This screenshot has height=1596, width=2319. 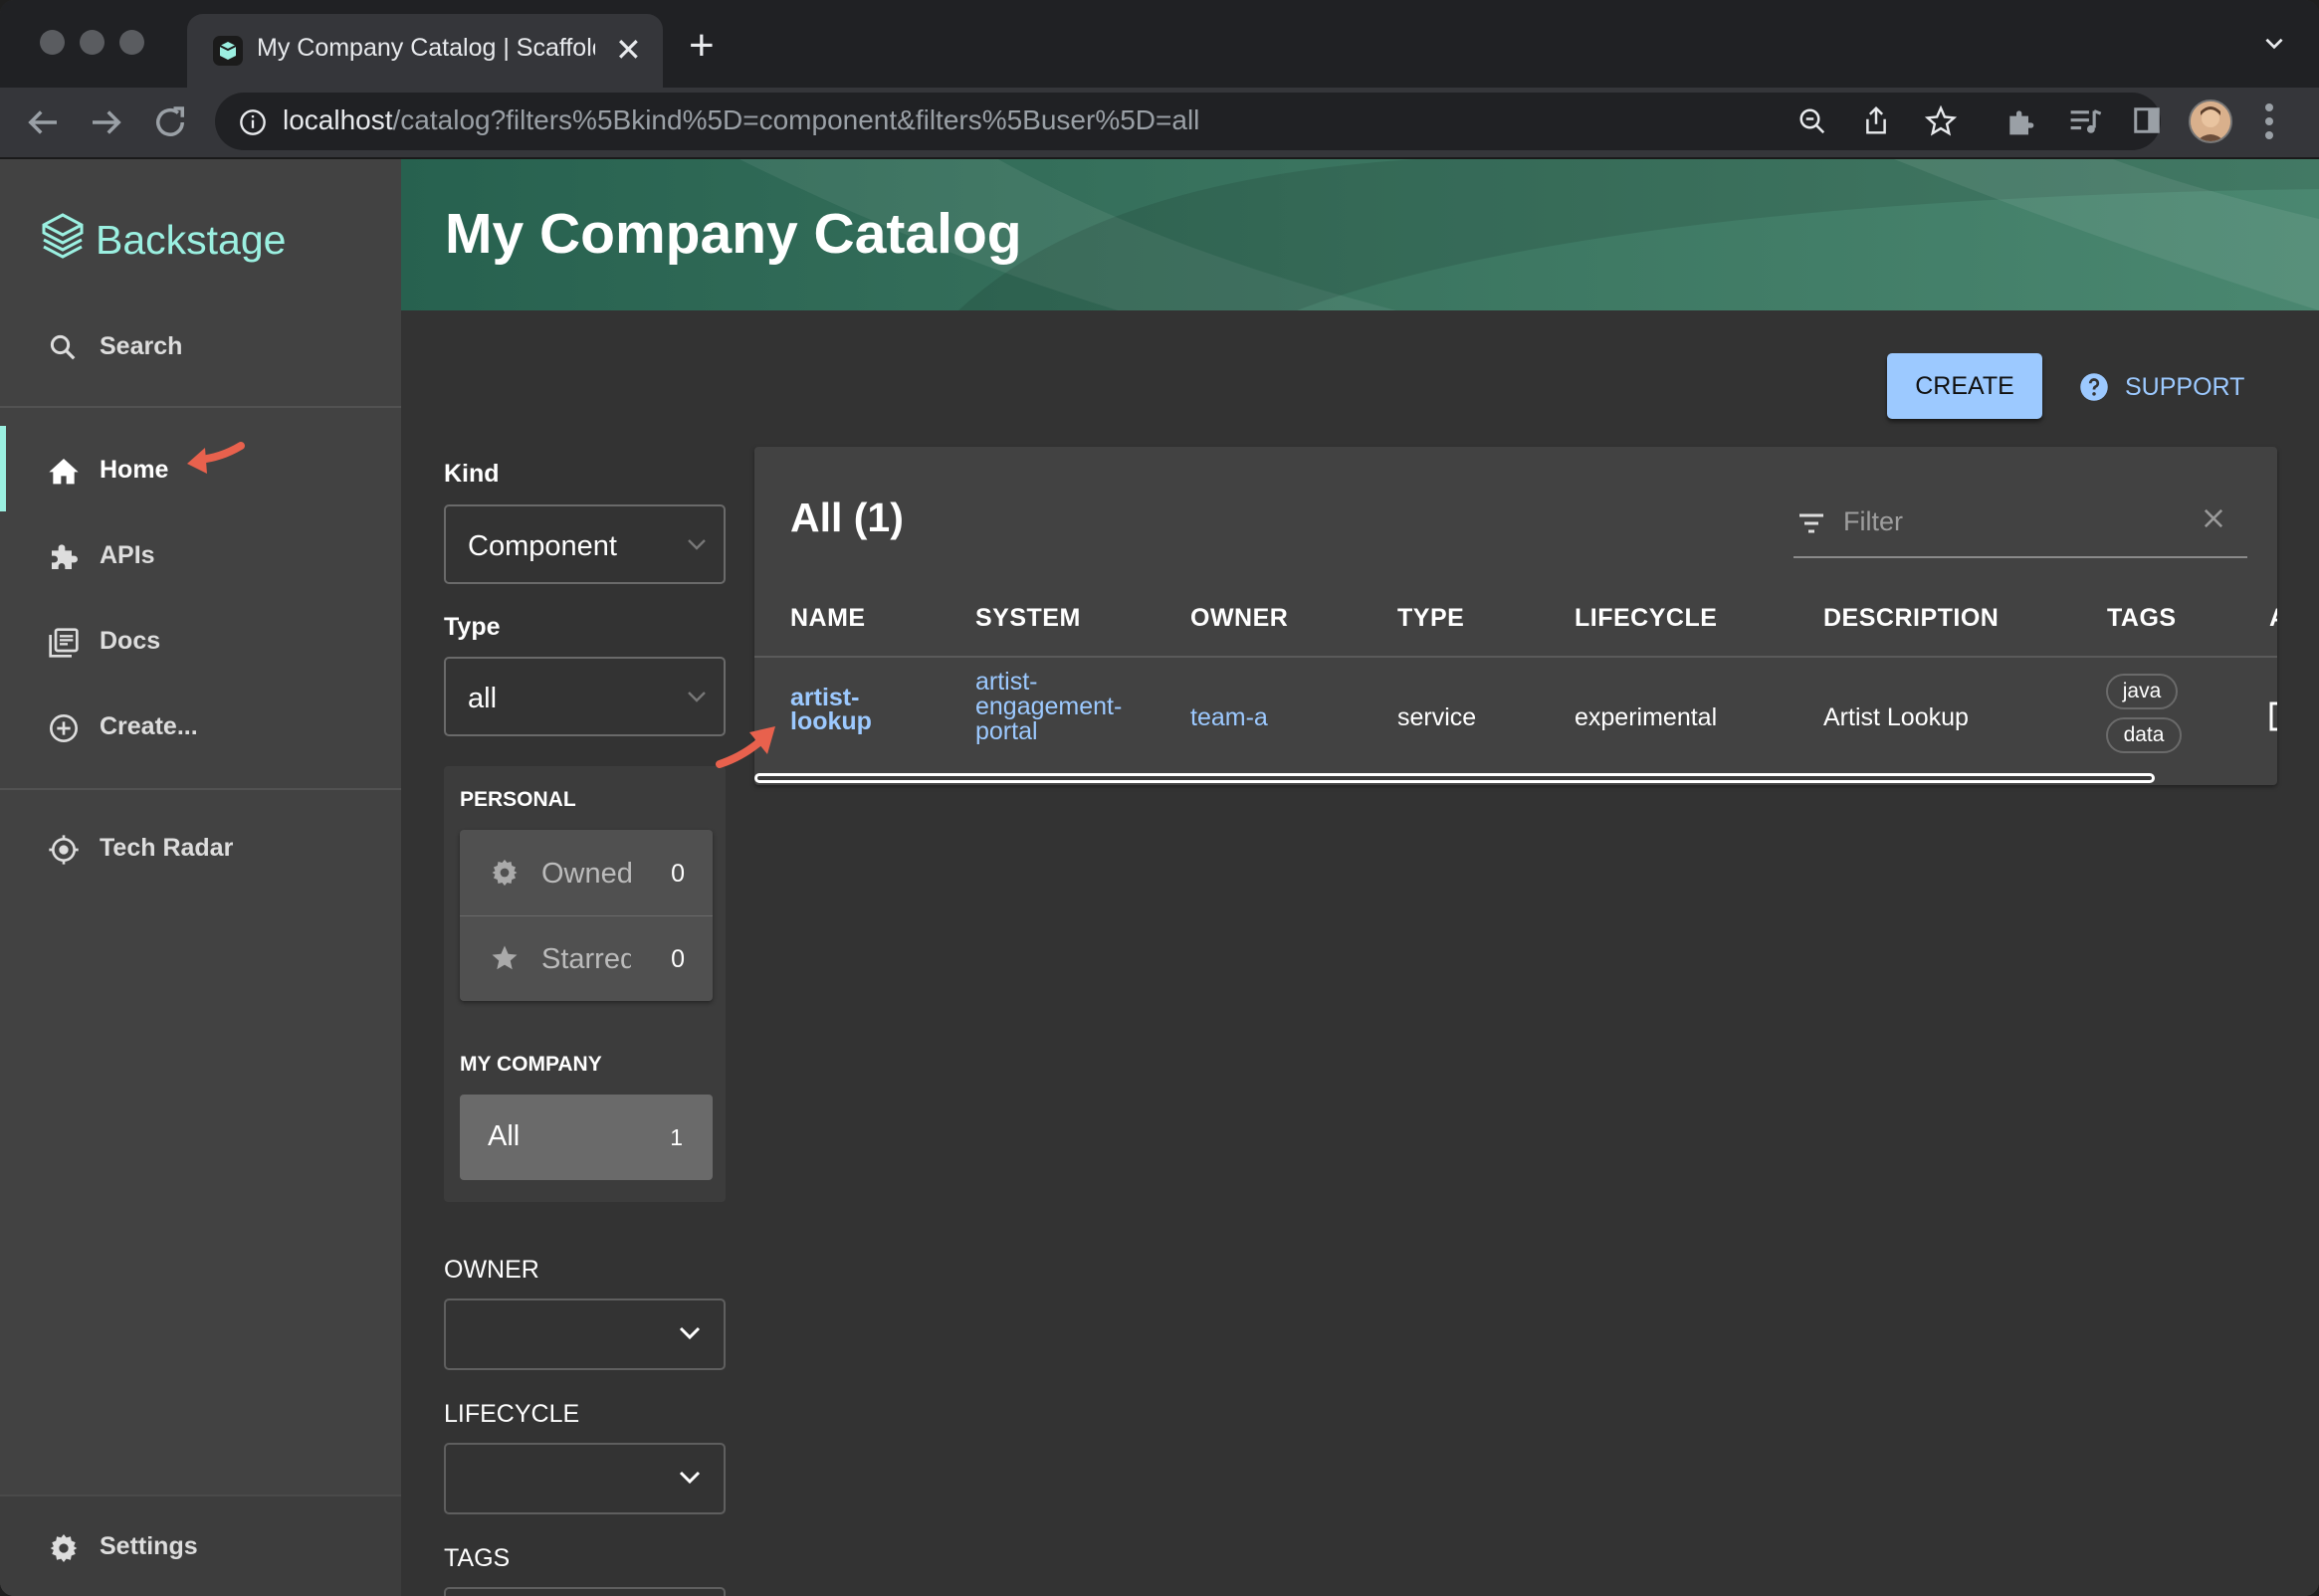 I want to click on support-label: SUPPORT, so click(x=2185, y=387).